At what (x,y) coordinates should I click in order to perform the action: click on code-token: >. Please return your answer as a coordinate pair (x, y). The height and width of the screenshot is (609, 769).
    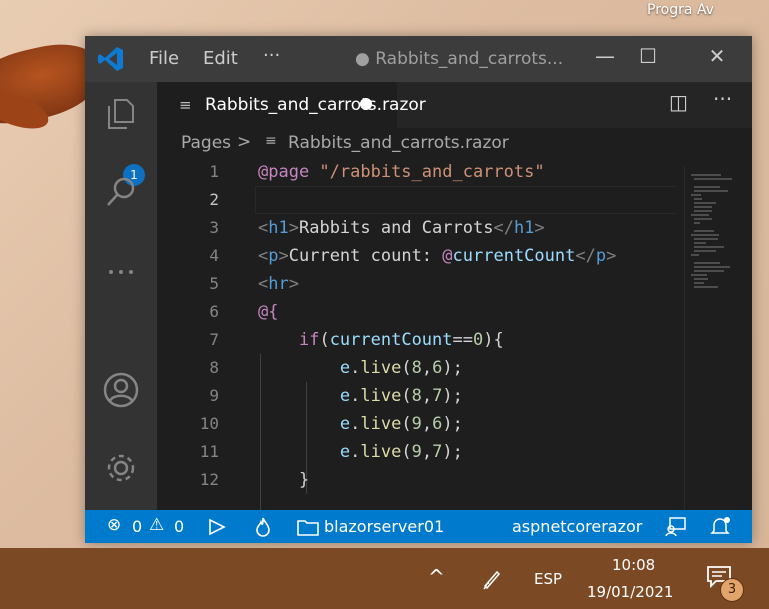
    Looking at the image, I should click on (293, 284).